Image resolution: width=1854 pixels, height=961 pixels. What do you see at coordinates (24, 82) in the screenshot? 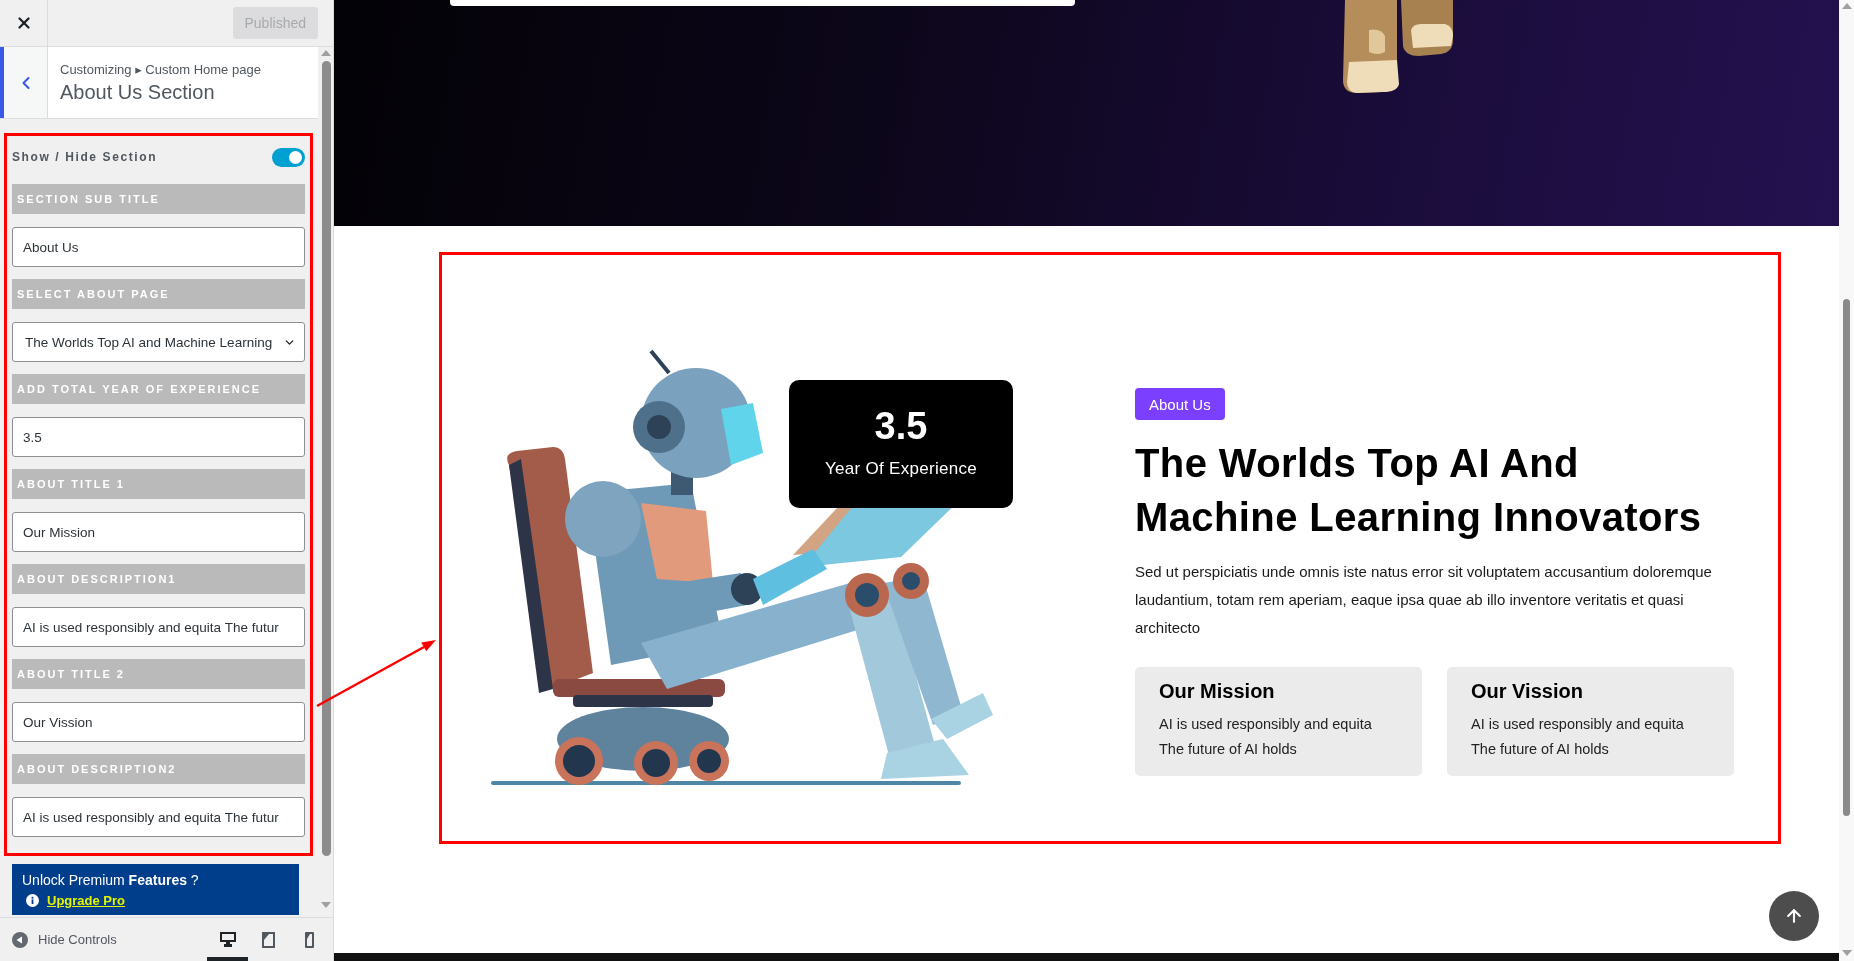
I see `back-button` at bounding box center [24, 82].